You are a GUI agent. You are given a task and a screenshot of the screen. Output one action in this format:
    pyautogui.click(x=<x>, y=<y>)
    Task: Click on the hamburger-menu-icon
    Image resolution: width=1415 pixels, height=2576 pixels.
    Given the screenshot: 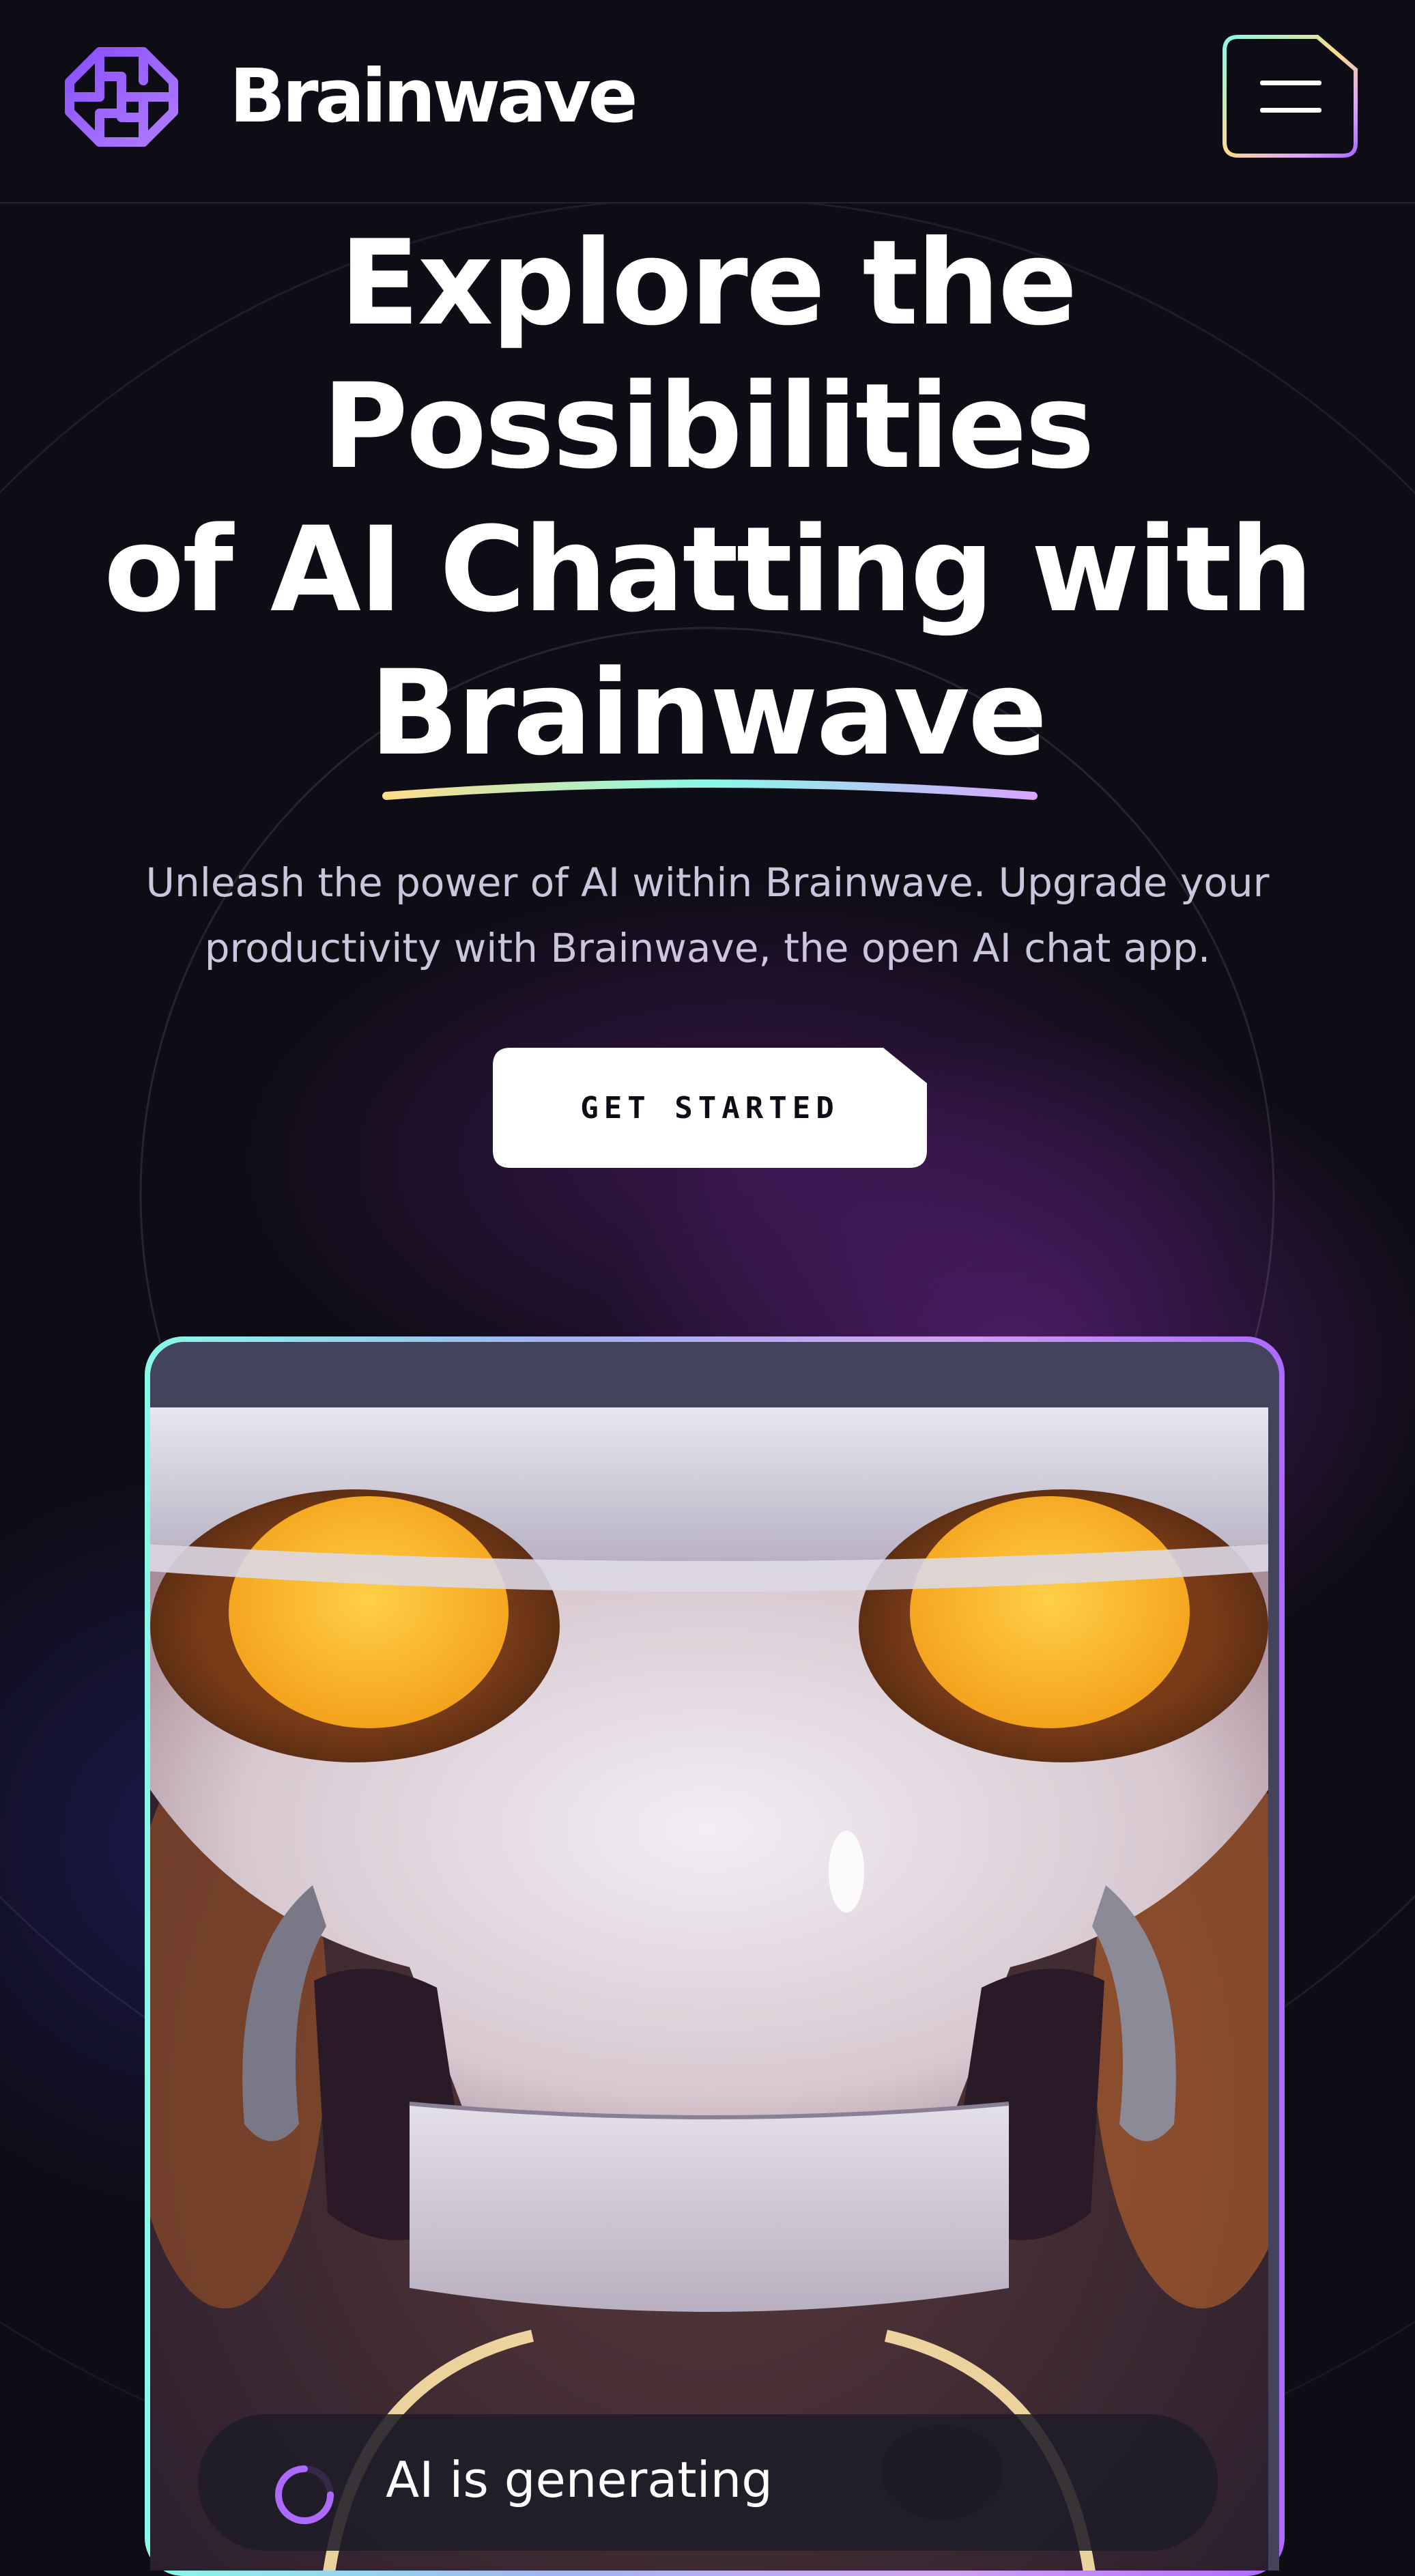 What is the action you would take?
    pyautogui.click(x=1290, y=96)
    